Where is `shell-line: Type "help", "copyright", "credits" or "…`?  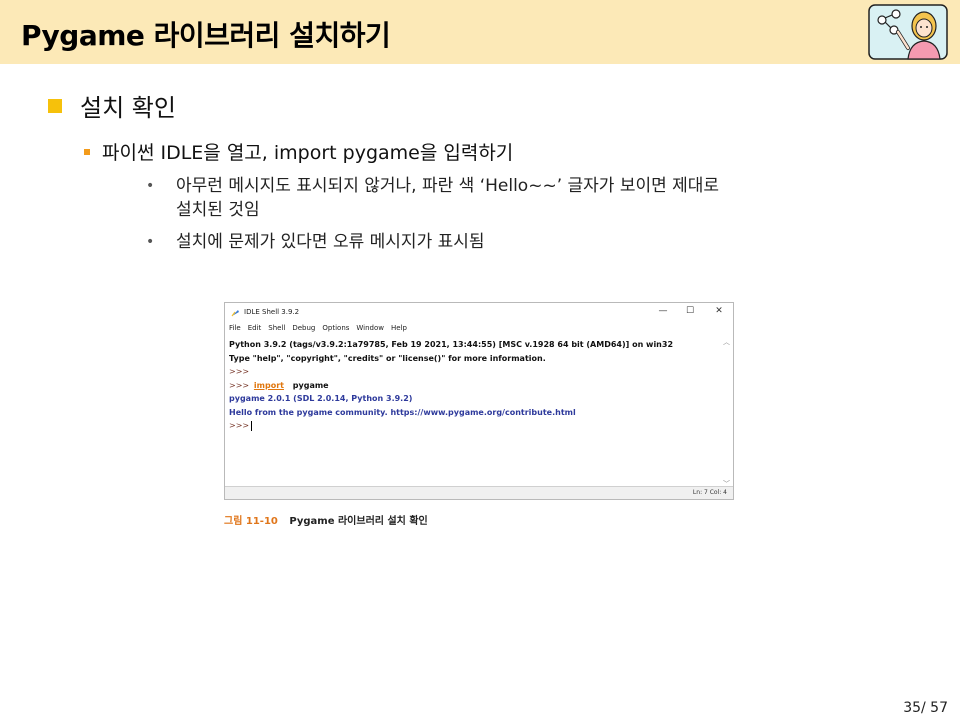 shell-line: Type "help", "copyright", "credits" or "… is located at coordinates (387, 358).